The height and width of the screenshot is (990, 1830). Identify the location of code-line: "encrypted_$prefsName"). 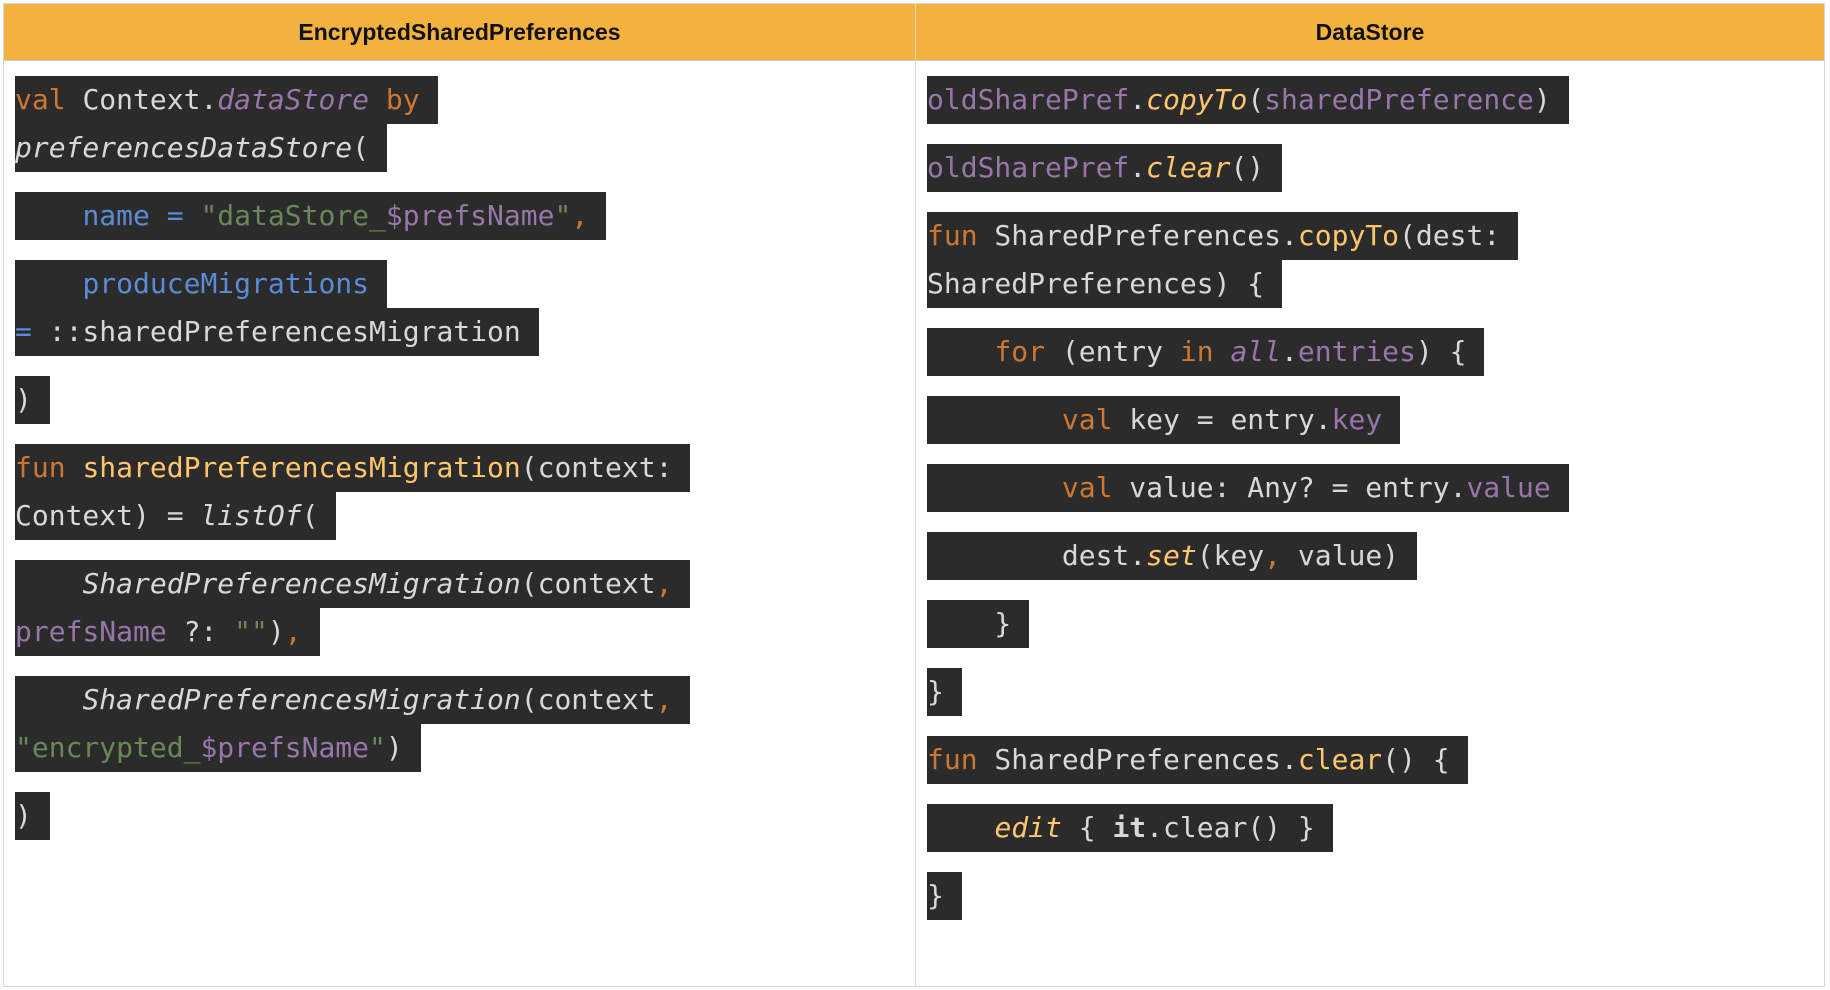
(352, 748).